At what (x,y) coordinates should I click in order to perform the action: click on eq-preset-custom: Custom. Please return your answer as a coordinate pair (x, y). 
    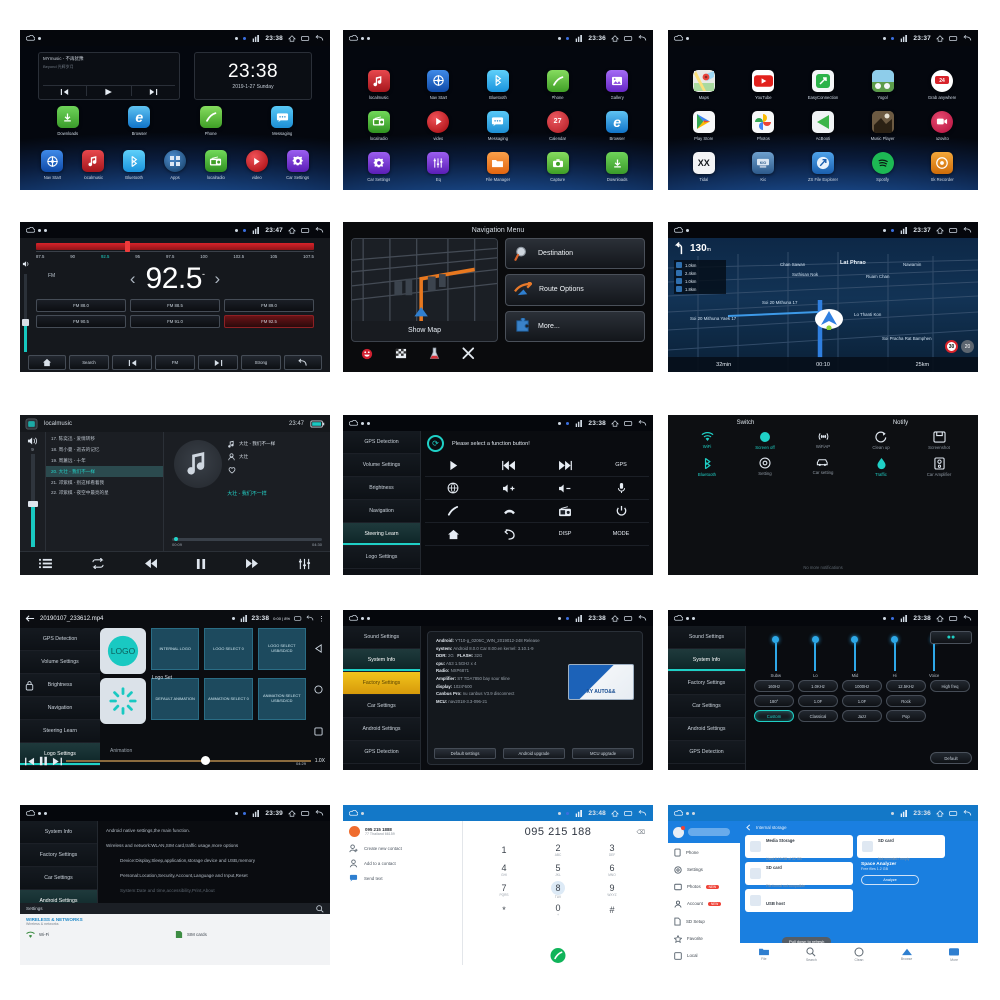
    Looking at the image, I should click on (774, 716).